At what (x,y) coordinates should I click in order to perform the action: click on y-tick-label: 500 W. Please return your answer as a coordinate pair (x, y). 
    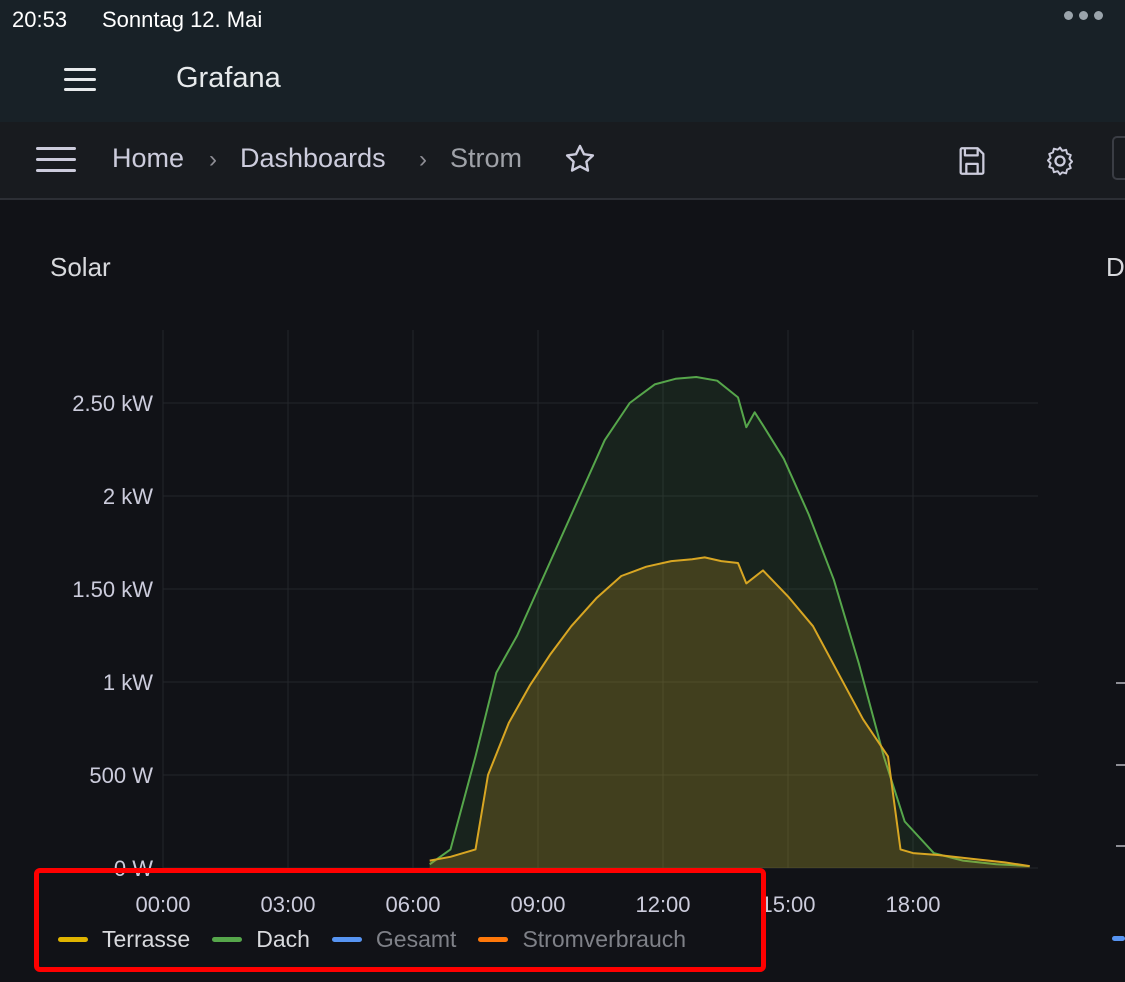
    Looking at the image, I should click on (121, 775).